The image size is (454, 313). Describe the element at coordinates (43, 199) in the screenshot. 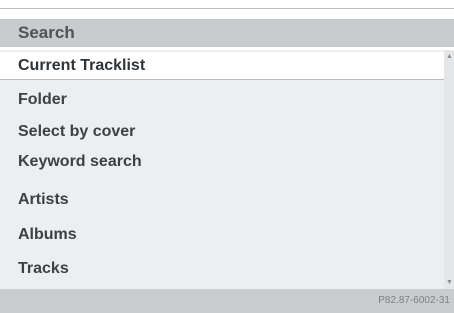

I see `menu-item-label: Artists` at that location.